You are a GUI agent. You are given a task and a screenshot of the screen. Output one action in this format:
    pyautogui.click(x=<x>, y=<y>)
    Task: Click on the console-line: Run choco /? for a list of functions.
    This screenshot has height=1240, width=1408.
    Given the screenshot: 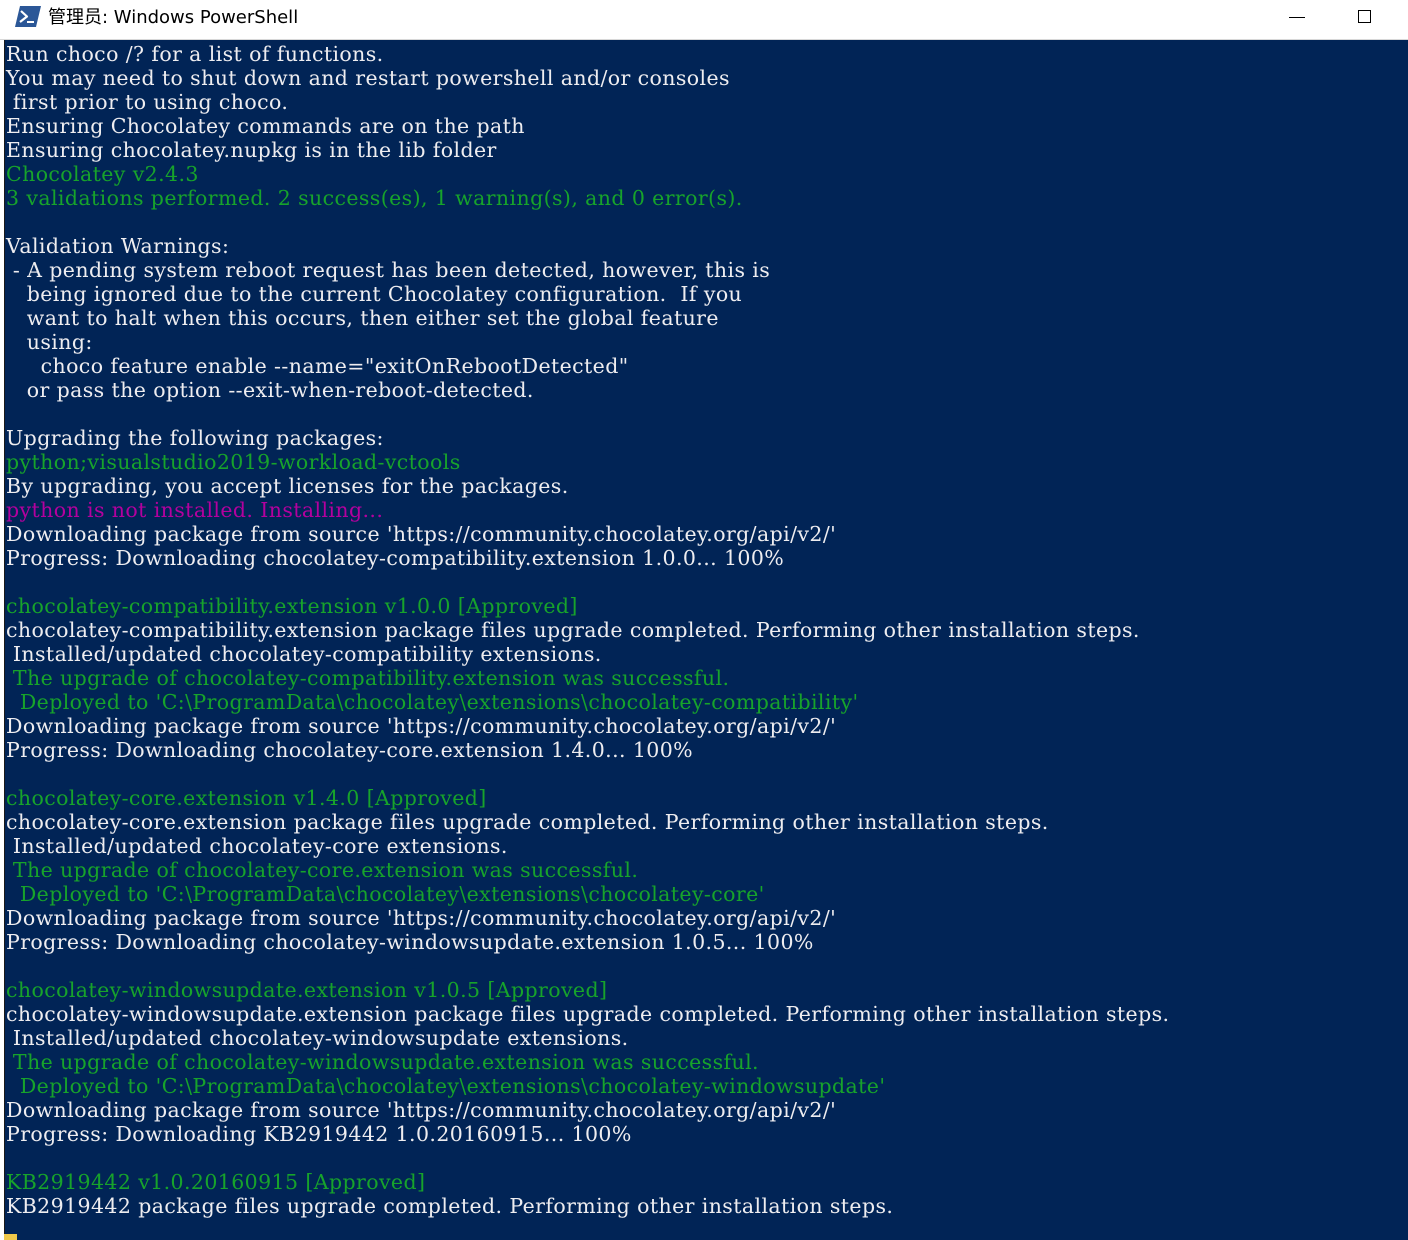 What is the action you would take?
    pyautogui.click(x=195, y=54)
    